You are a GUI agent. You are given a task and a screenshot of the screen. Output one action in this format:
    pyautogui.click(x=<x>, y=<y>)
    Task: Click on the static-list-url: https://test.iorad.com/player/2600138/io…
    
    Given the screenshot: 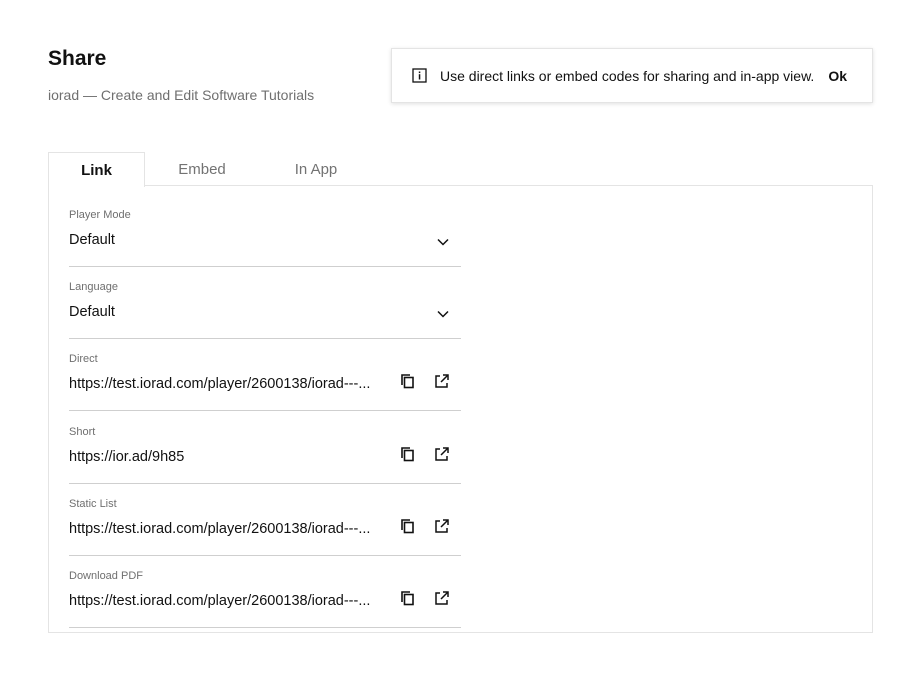 What is the action you would take?
    pyautogui.click(x=219, y=529)
    